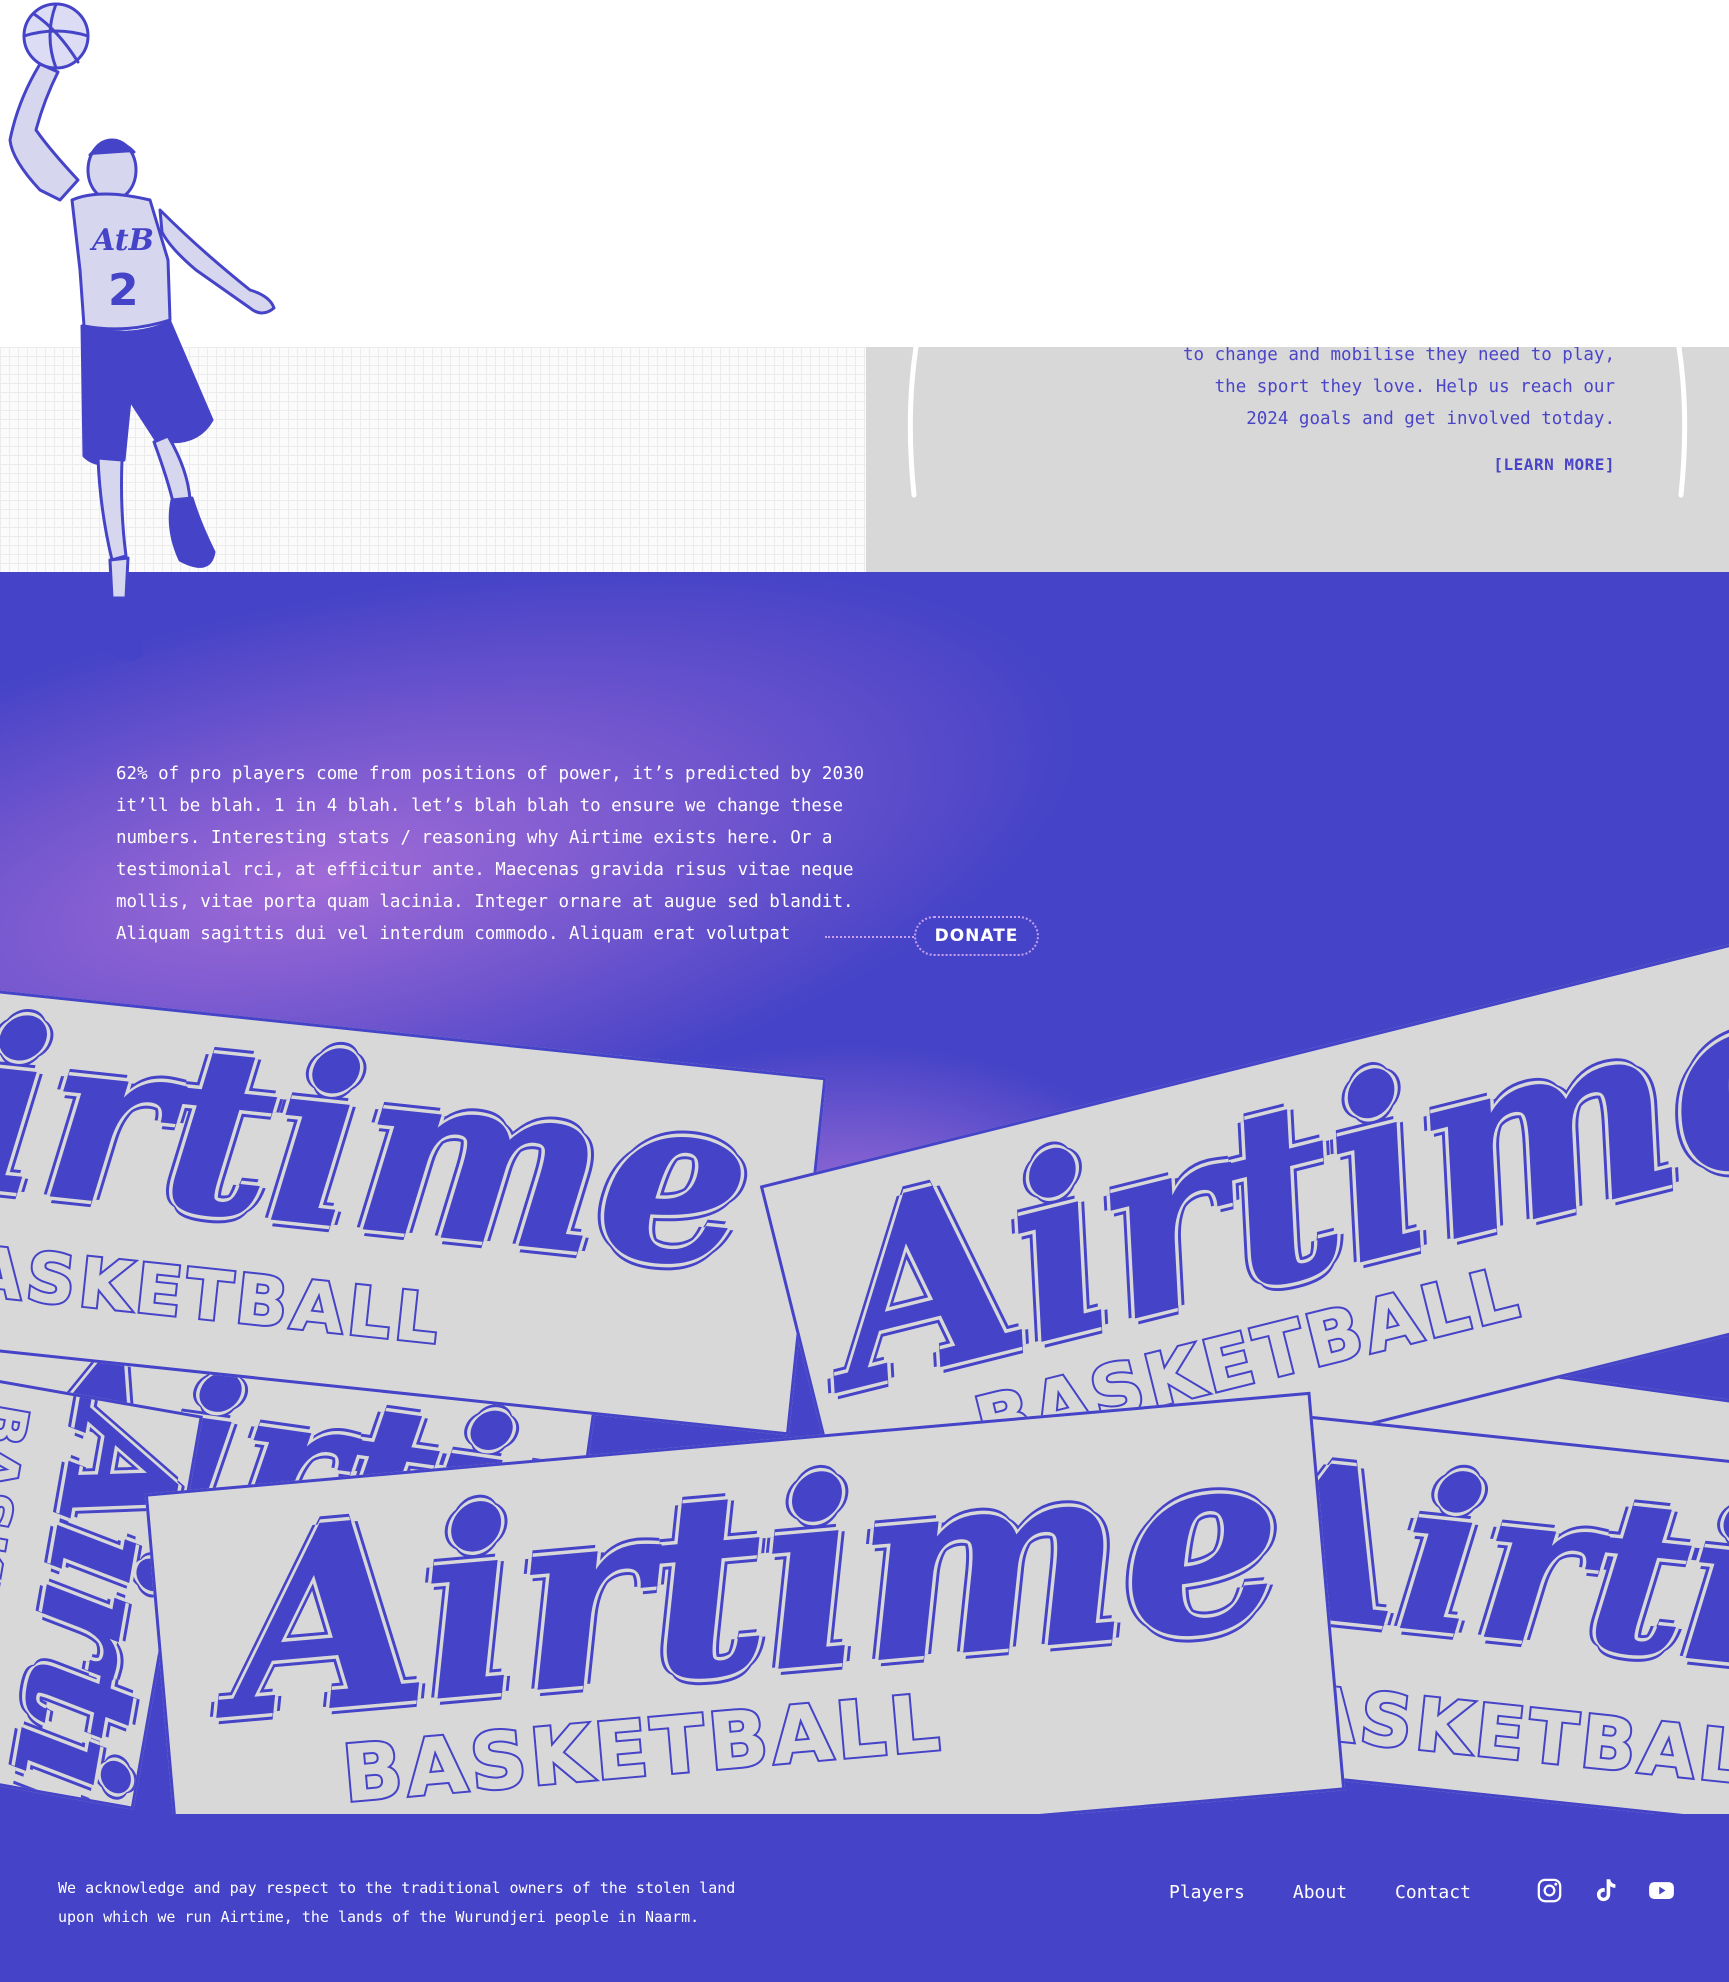  Describe the element at coordinates (1549, 1890) in the screenshot. I see `instagram-icon` at that location.